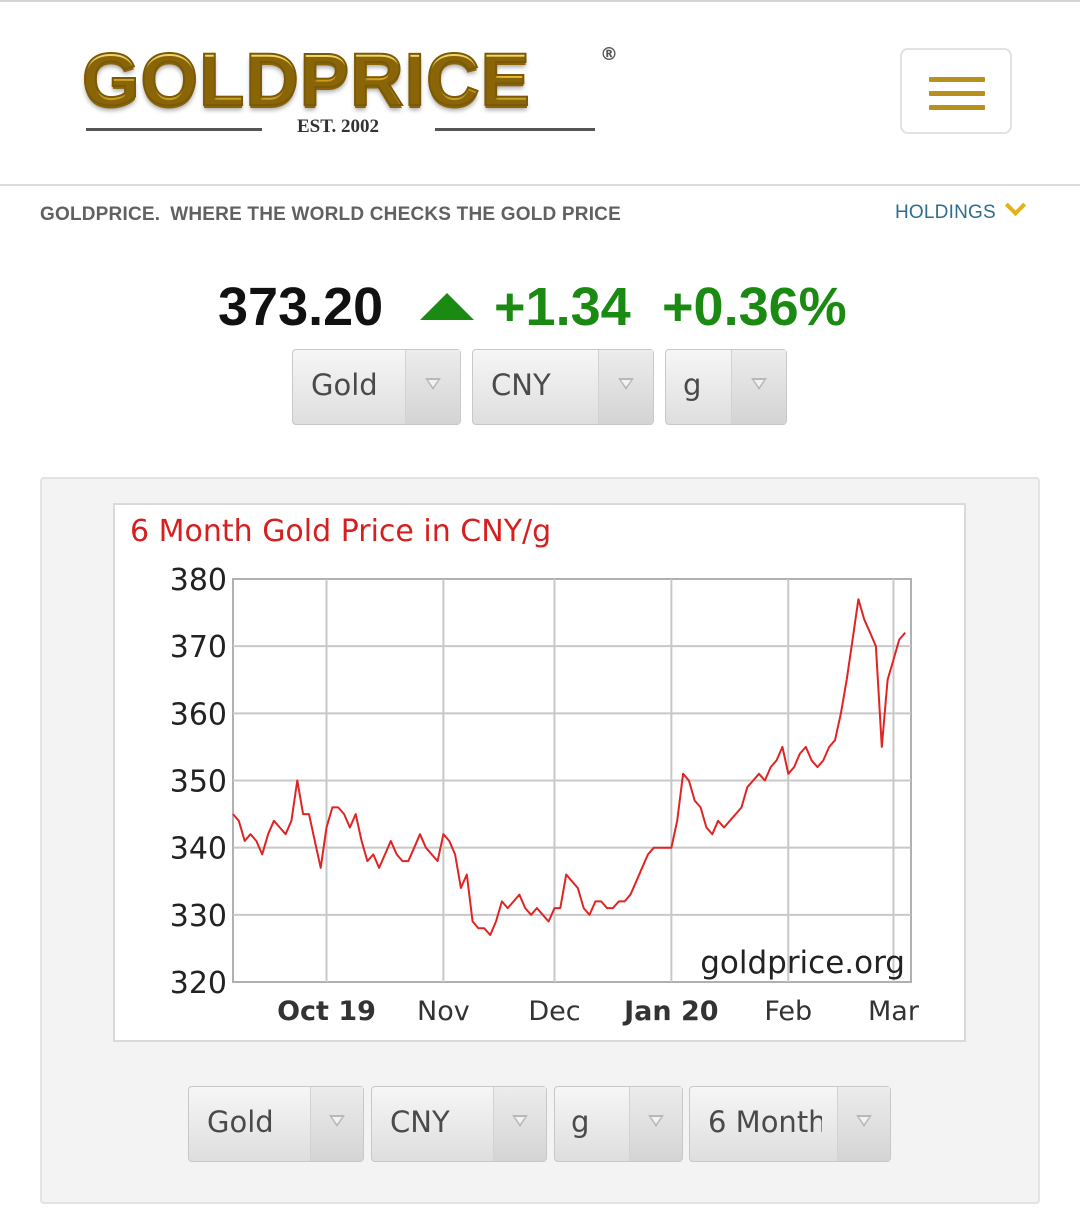 This screenshot has width=1080, height=1219. Describe the element at coordinates (198, 782) in the screenshot. I see `y-tick-label: 350` at that location.